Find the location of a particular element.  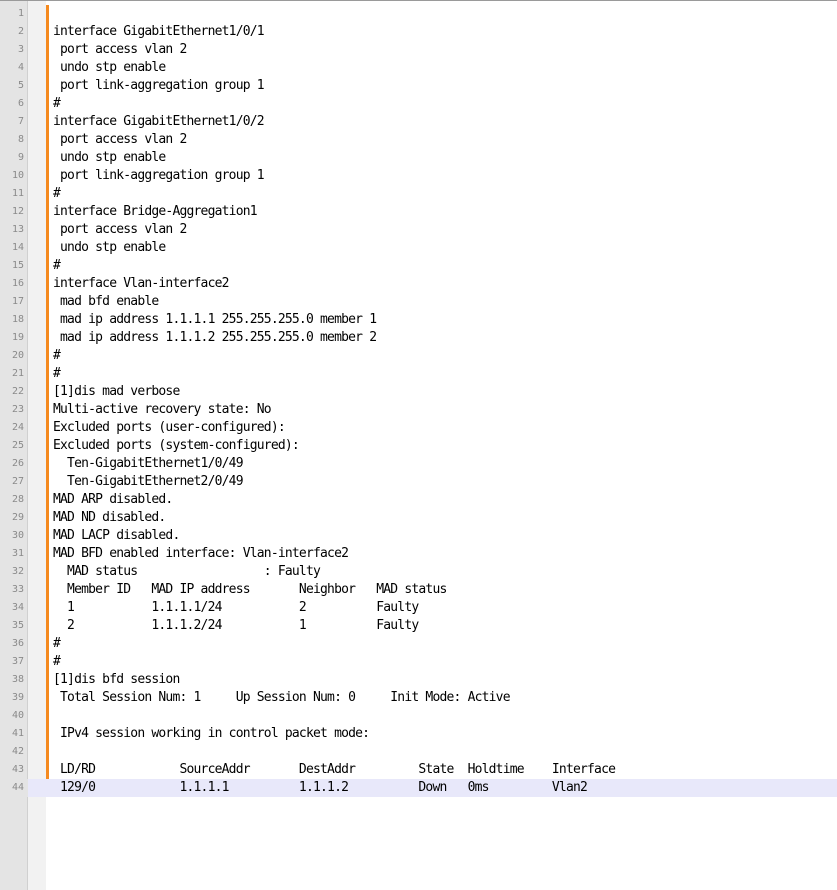

line-text: Excluded ports (system-configured): is located at coordinates (176, 445).